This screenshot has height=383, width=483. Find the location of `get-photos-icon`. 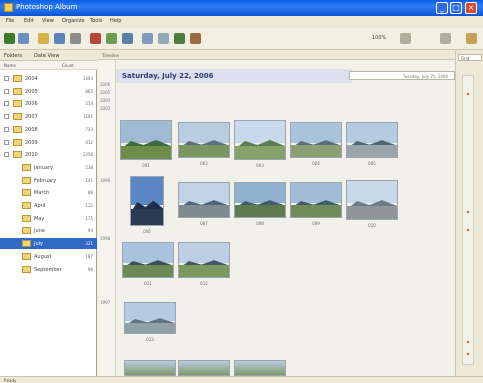

get-photos-icon is located at coordinates (43, 38).